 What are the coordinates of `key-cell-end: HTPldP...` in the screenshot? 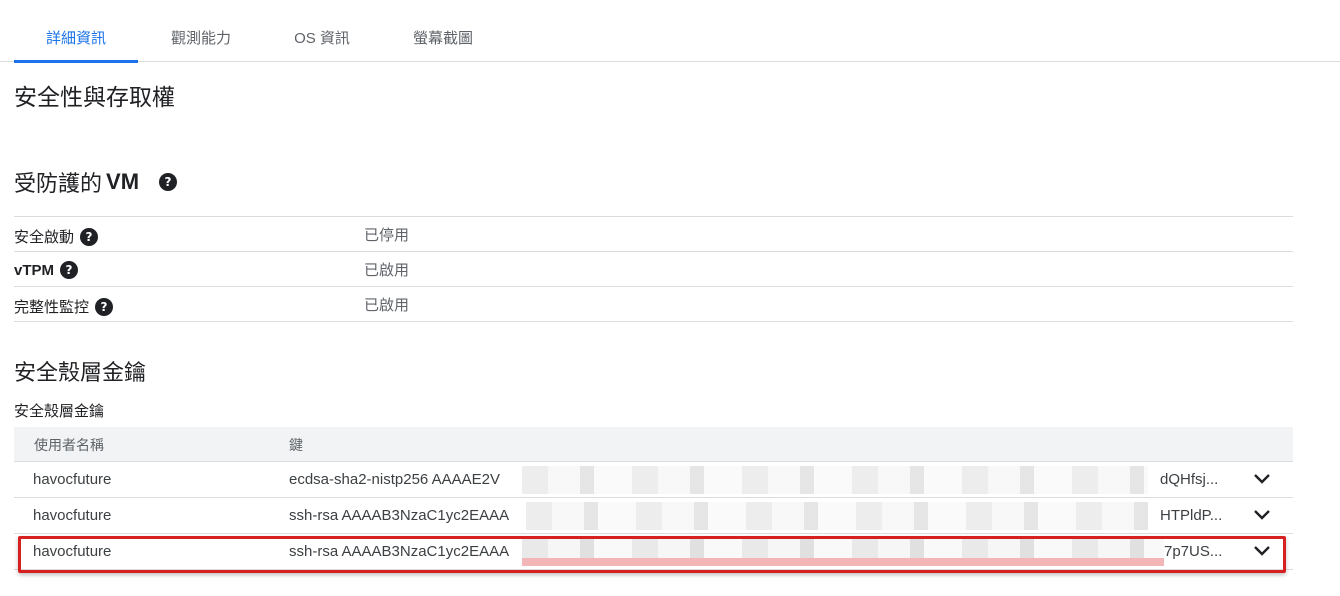 It's located at (1191, 515).